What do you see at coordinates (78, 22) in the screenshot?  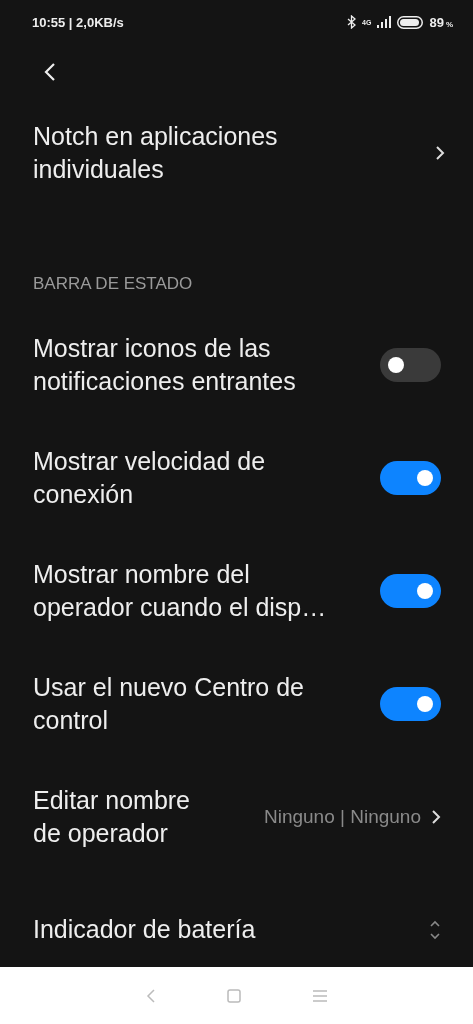 I see `status-time: 10:55 | 2,0KB/s` at bounding box center [78, 22].